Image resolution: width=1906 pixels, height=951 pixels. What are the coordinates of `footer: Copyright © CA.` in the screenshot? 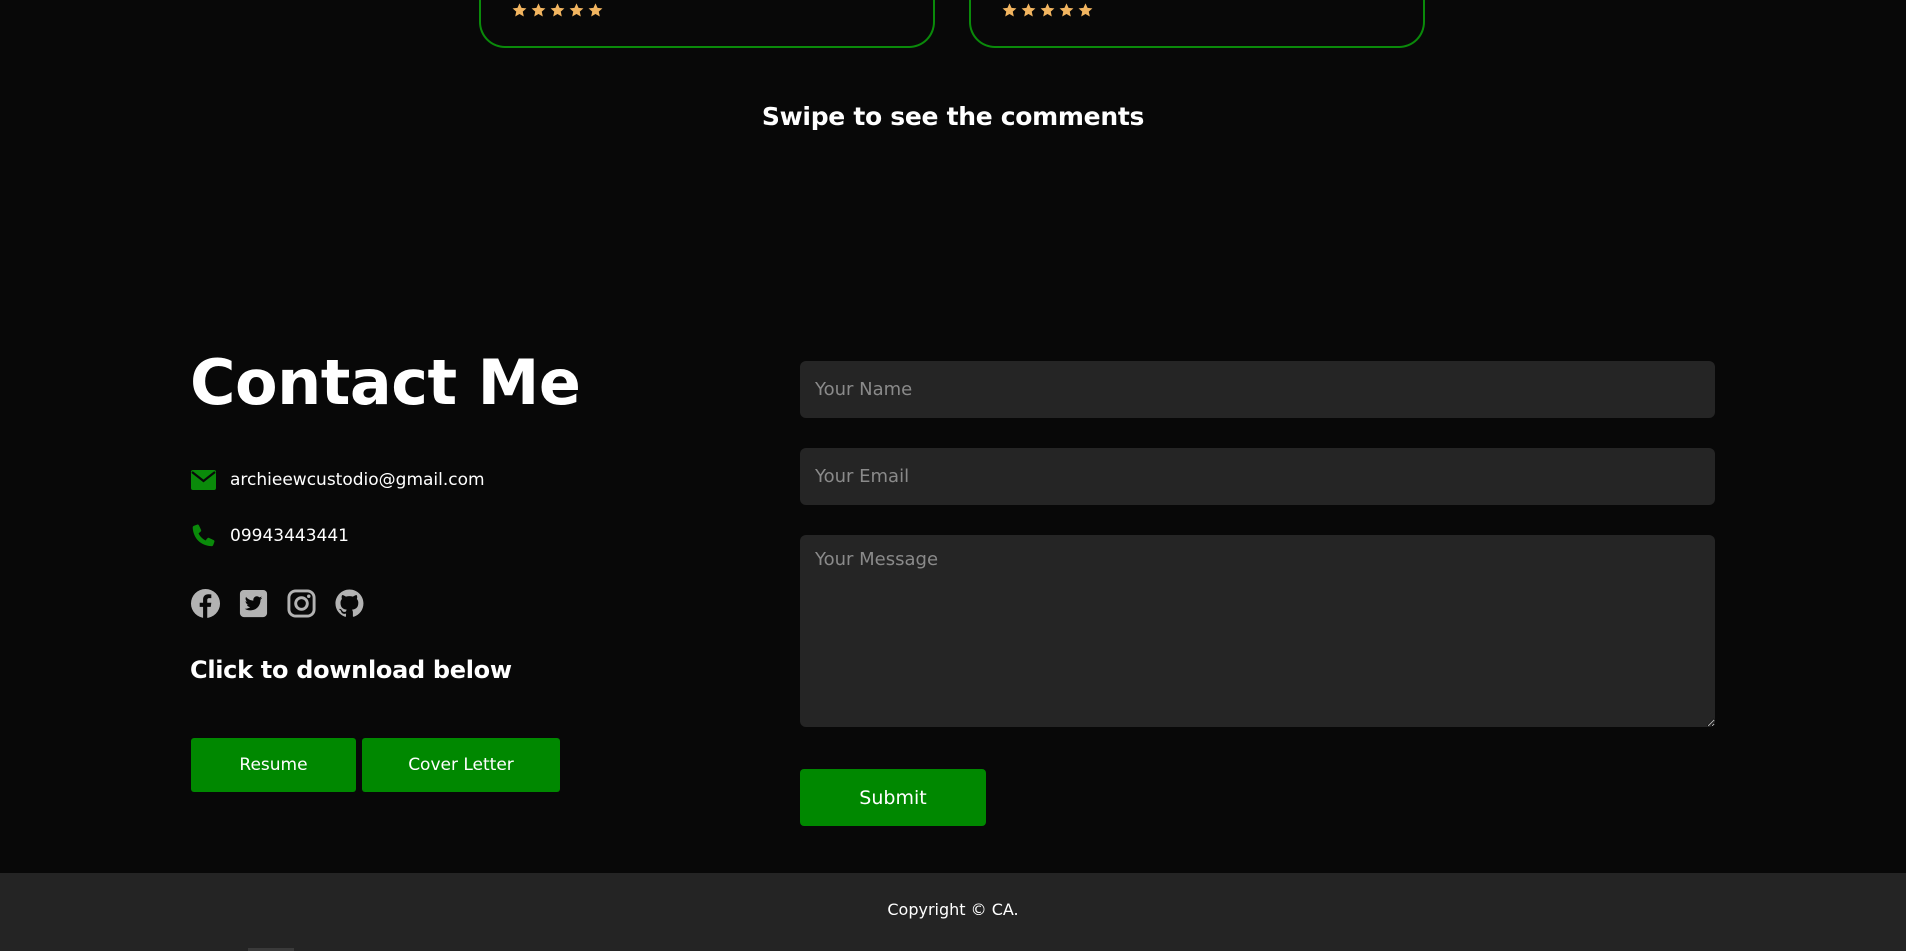 It's located at (953, 912).